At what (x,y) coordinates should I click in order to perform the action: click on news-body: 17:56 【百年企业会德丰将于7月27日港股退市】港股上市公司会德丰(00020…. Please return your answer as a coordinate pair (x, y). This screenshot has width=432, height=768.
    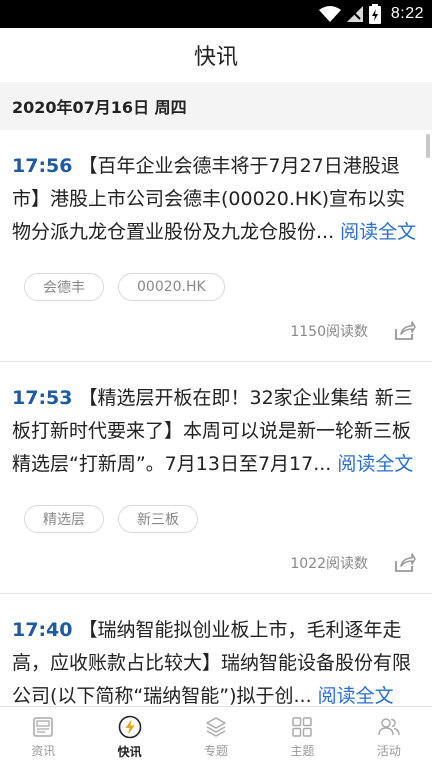
    Looking at the image, I should click on (215, 199).